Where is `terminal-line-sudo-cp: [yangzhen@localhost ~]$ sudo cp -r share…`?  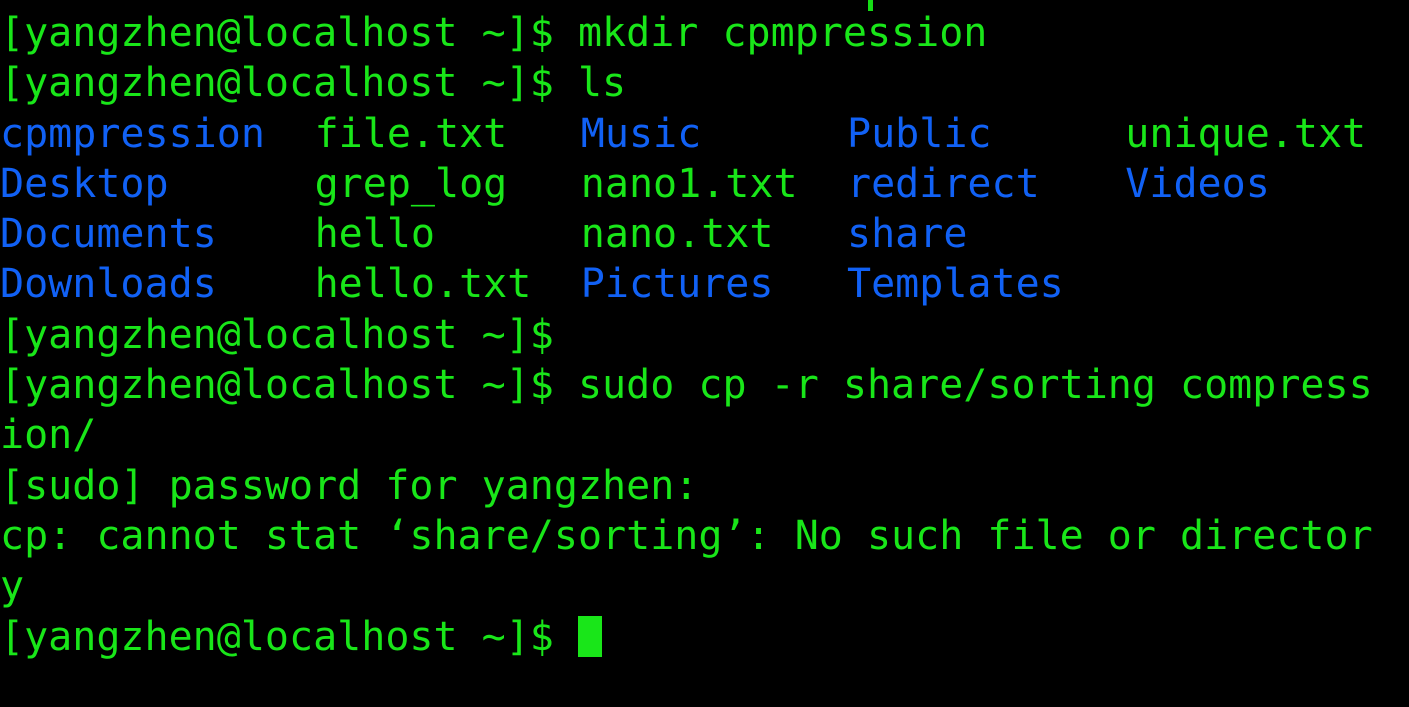 terminal-line-sudo-cp: [yangzhen@localhost ~]$ sudo cp -r share… is located at coordinates (704, 385).